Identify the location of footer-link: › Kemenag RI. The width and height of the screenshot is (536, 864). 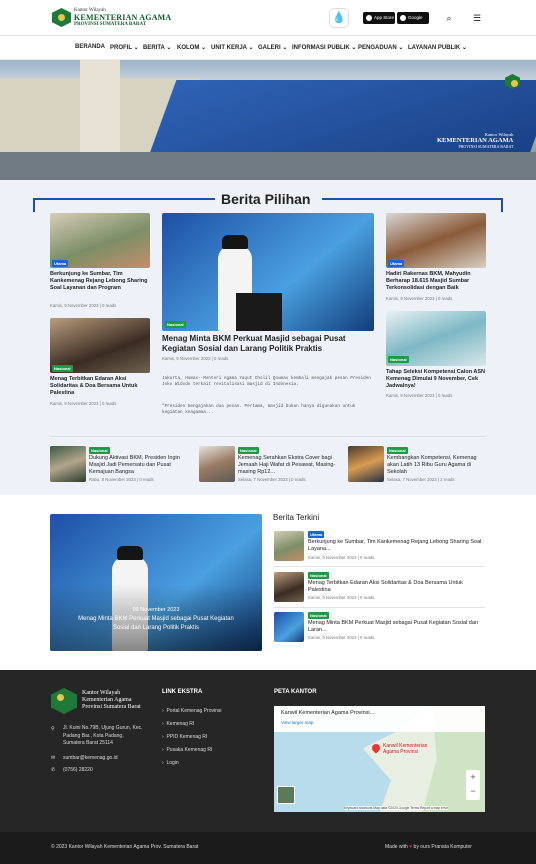
(178, 724).